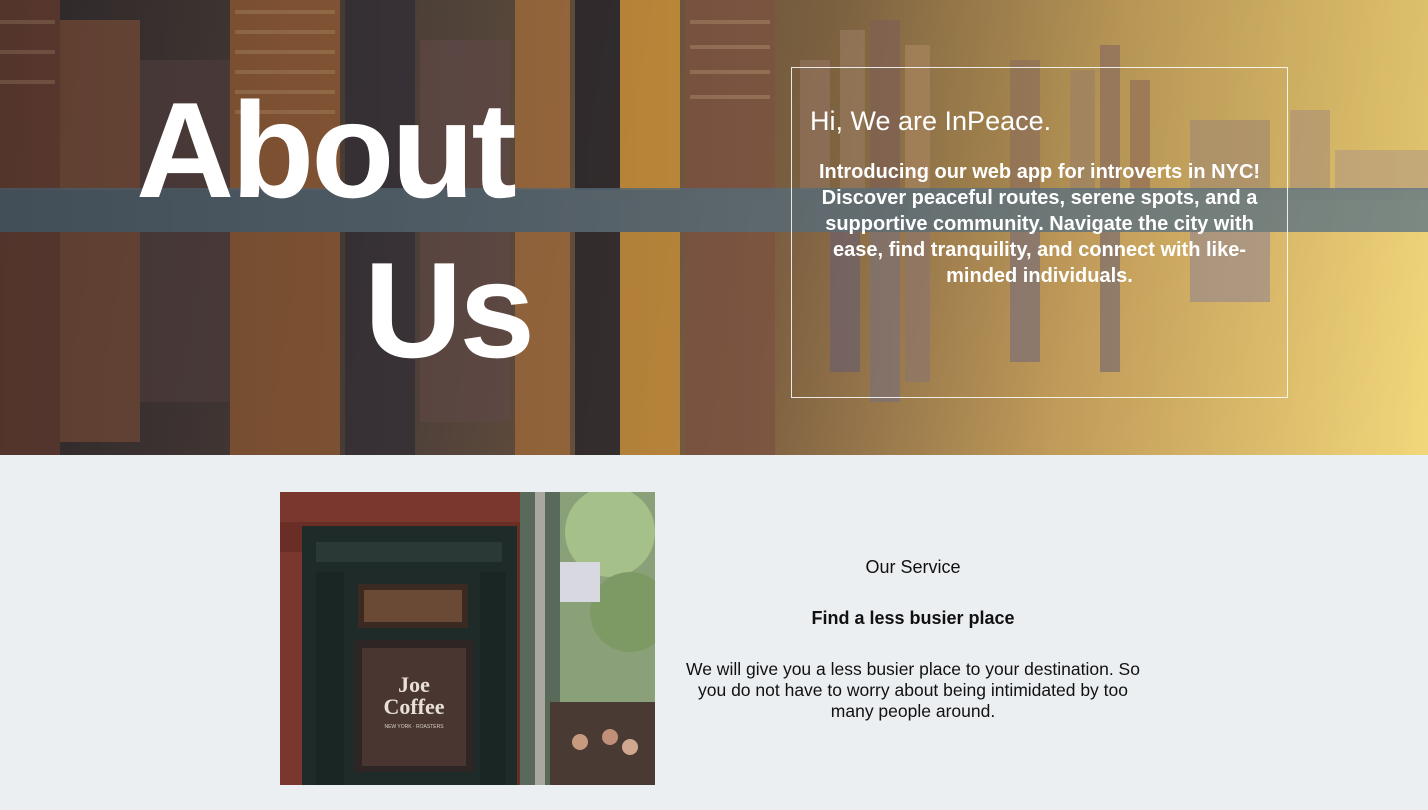 The width and height of the screenshot is (1428, 810). I want to click on service-title: Find a less busier place, so click(913, 618).